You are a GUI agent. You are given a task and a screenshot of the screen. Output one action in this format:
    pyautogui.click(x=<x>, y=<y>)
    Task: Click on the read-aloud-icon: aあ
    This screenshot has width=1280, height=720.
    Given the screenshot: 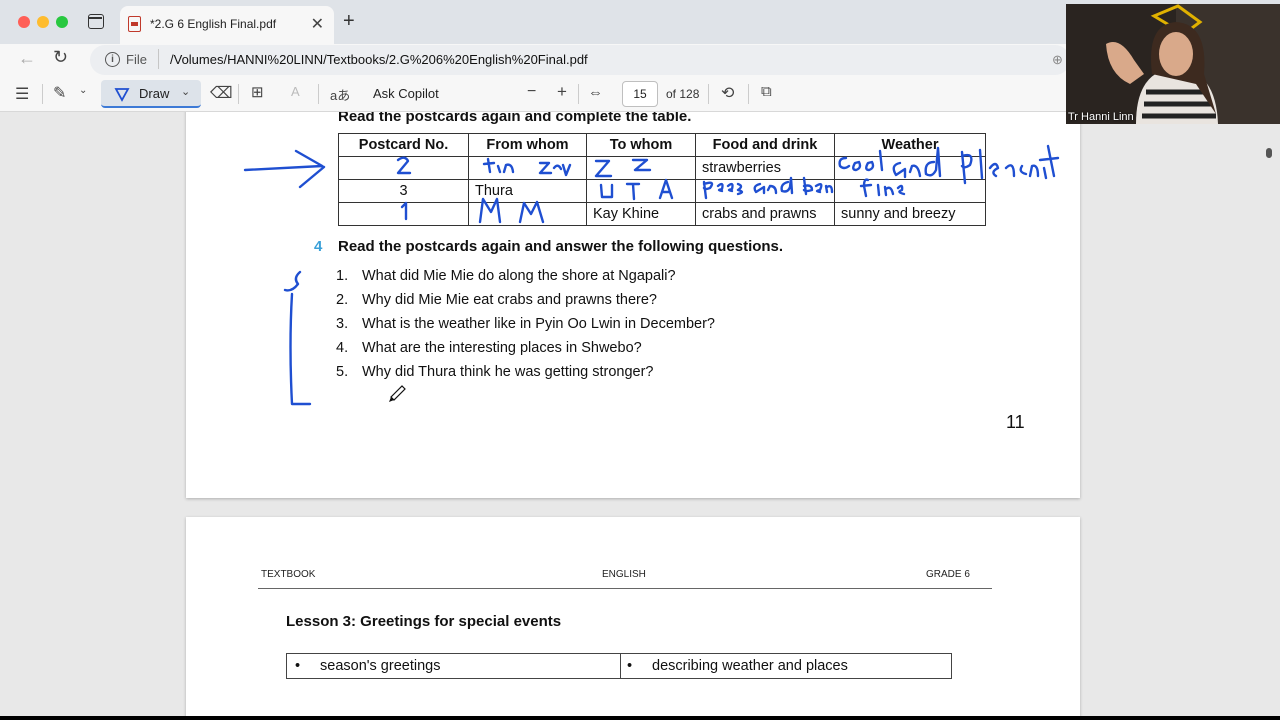 What is the action you would take?
    pyautogui.click(x=340, y=94)
    